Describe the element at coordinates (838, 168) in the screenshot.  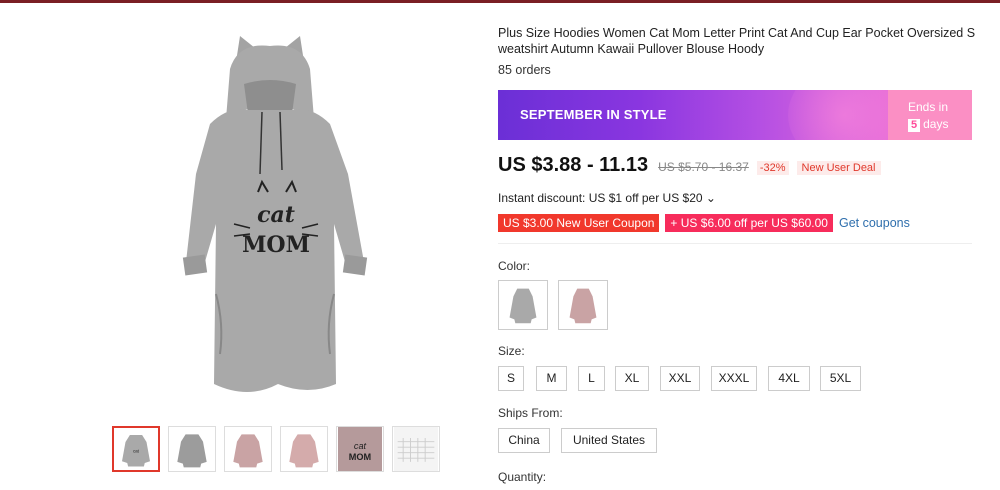
I see `new-user-deal-badge: New User Deal` at that location.